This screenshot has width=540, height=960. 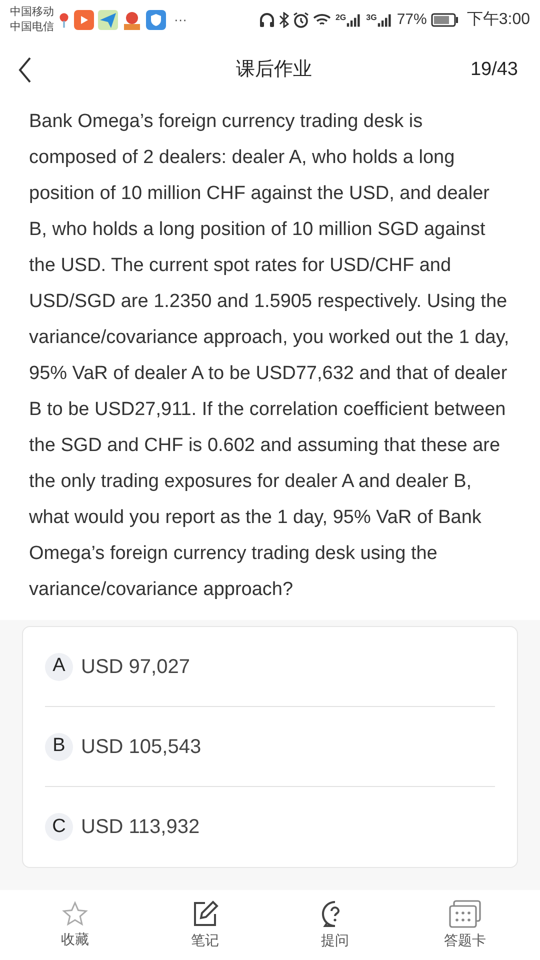 I want to click on nav-tab: 提问, so click(x=335, y=925).